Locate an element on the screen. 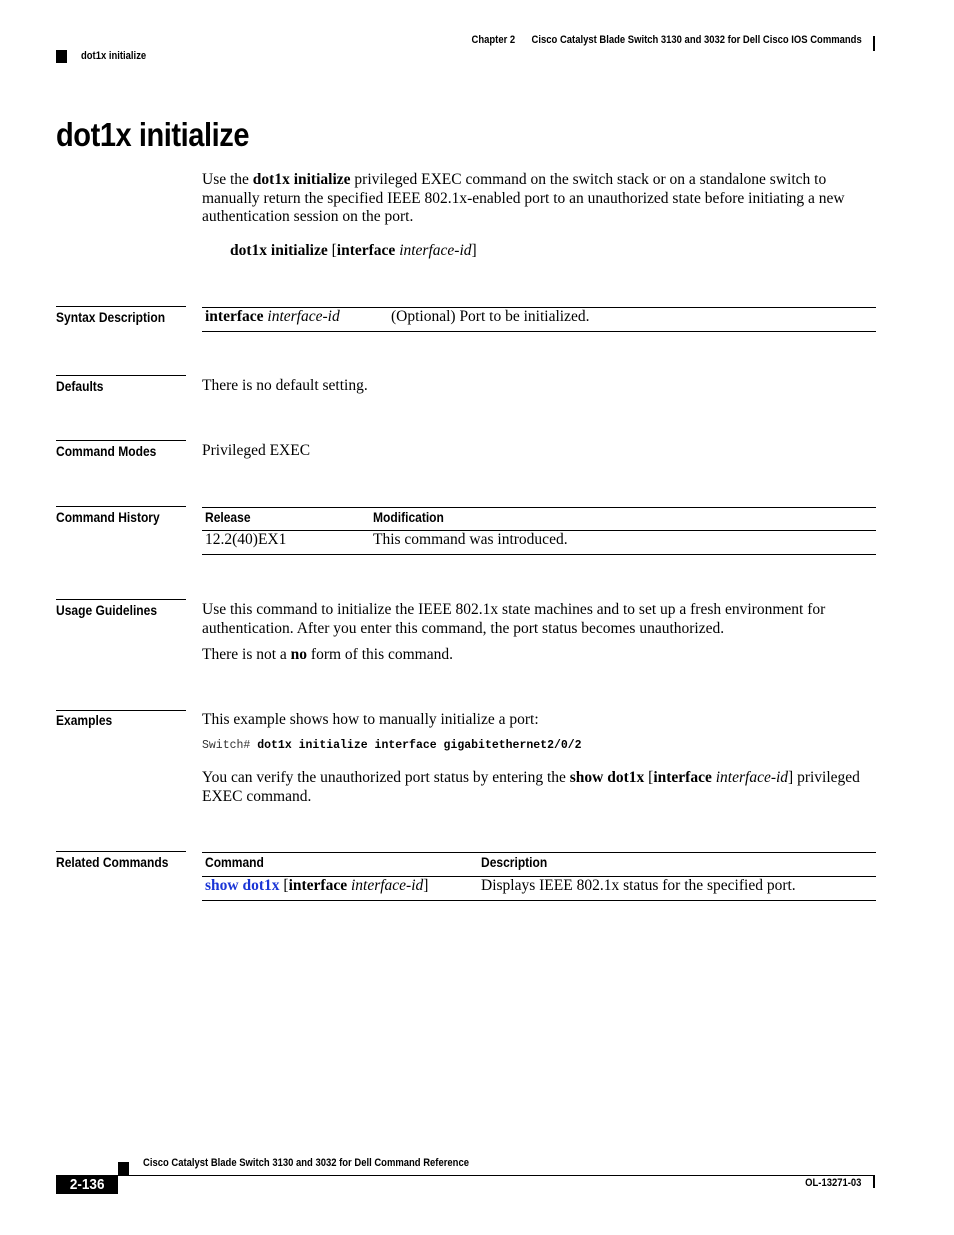 This screenshot has height=1235, width=954. syntax-desc-param: interface interface-id is located at coordinates (272, 317).